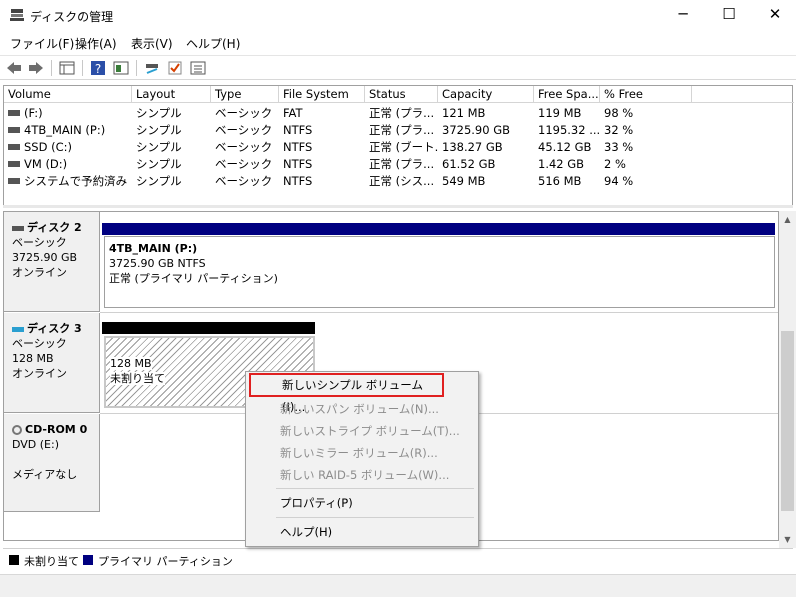  I want to click on close-button: ✕, so click(774, 15).